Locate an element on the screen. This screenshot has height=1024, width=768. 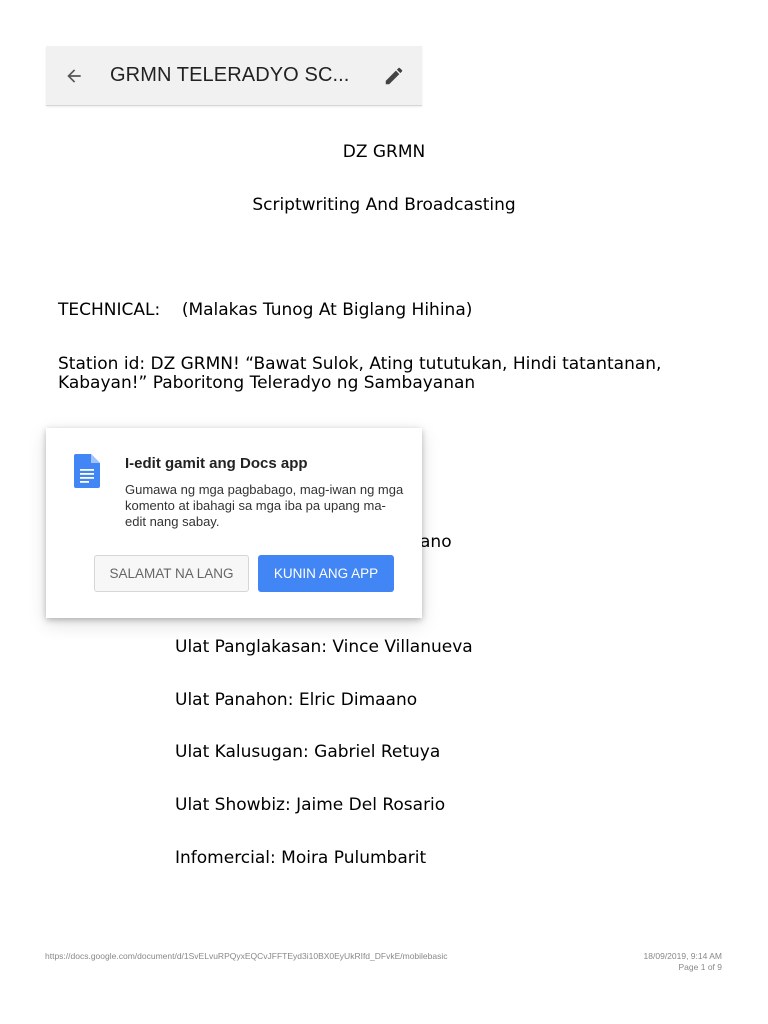
google-docs-icon is located at coordinates (87, 471).